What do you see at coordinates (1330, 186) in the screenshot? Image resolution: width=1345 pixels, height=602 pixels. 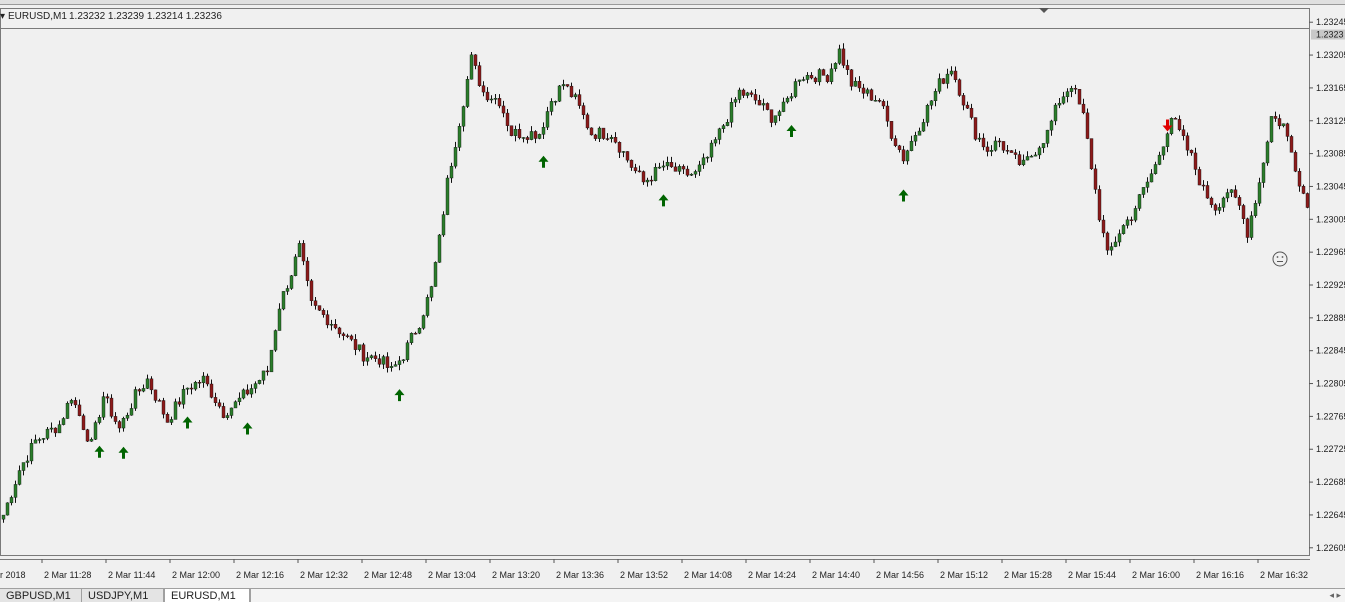 I see `y-tick-label: 1.23045` at bounding box center [1330, 186].